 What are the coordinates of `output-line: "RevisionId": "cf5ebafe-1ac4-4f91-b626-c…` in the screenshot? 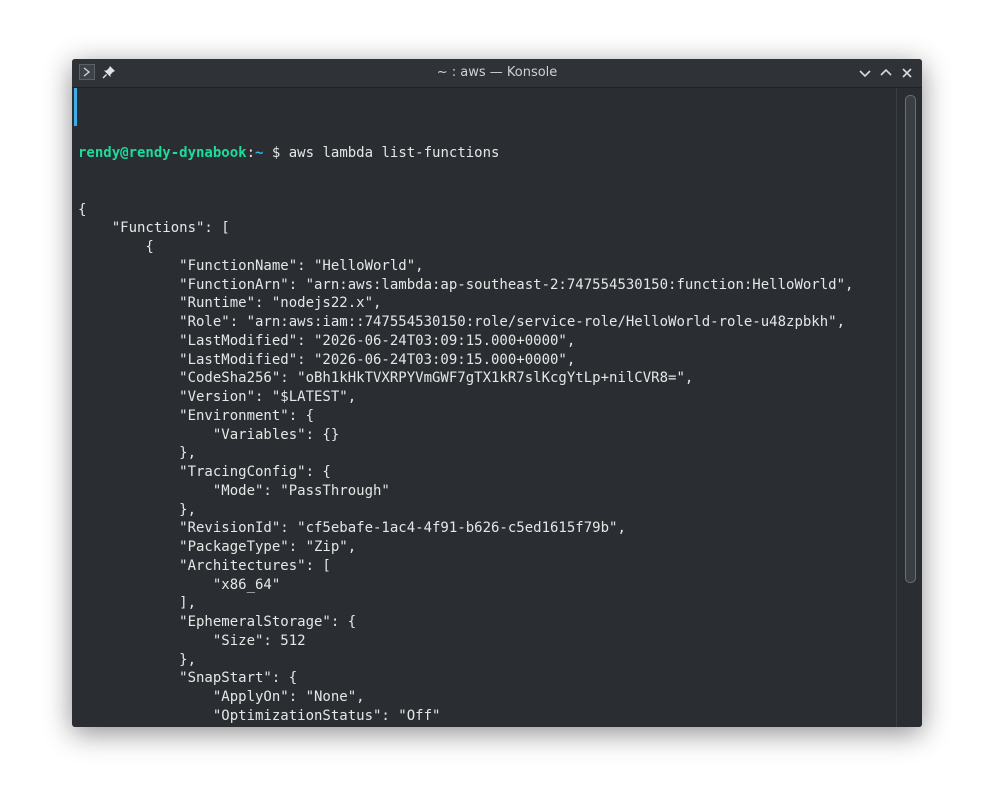 It's located at (352, 528).